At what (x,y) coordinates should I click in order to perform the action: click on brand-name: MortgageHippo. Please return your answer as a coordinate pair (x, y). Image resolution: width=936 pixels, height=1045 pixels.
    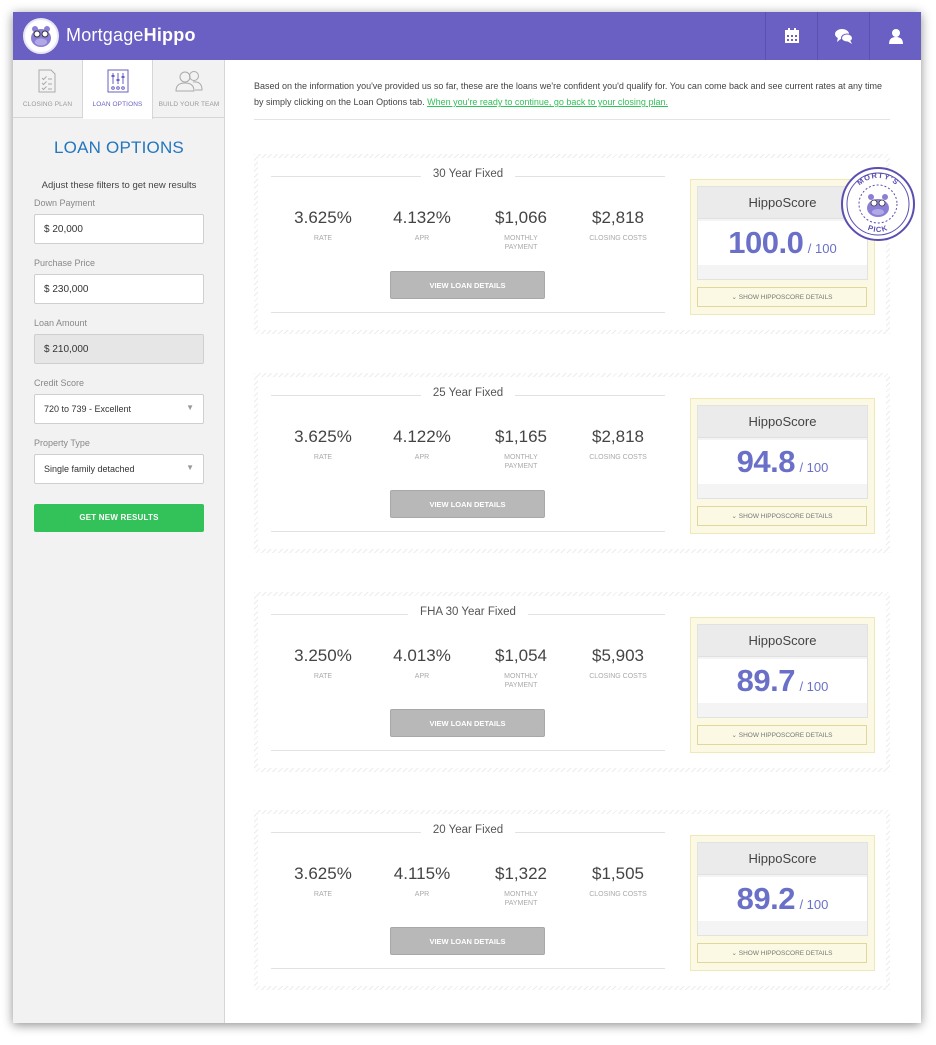
    Looking at the image, I should click on (131, 35).